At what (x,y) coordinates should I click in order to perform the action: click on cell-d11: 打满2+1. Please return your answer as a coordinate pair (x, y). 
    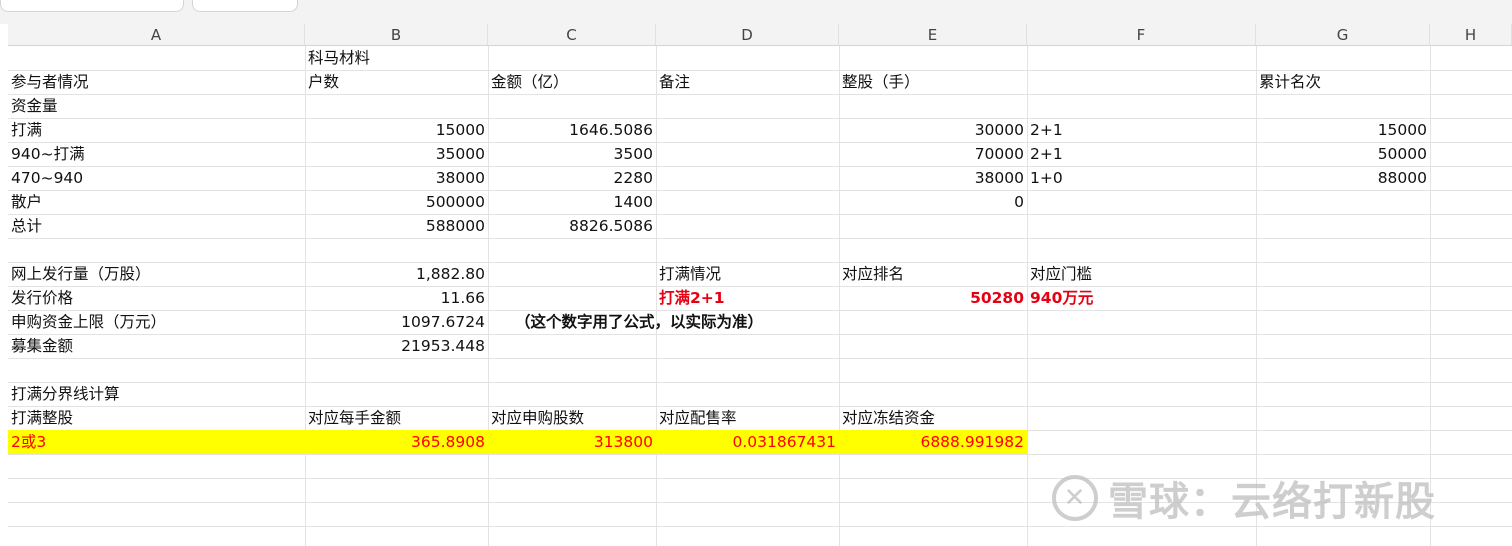
    Looking at the image, I should click on (747, 298).